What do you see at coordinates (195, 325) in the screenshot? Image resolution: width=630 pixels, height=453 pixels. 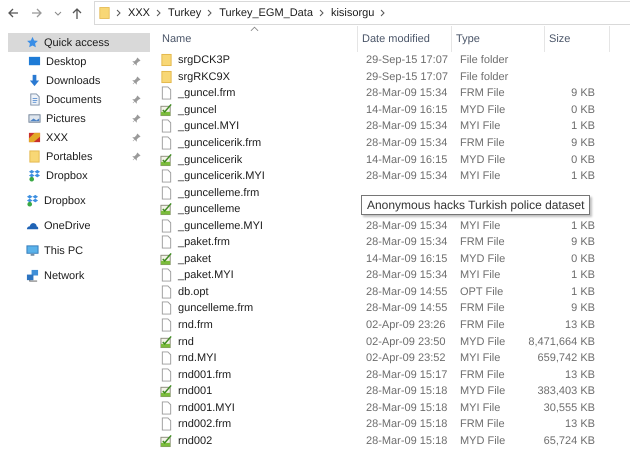 I see `file-name: rnd.frm` at bounding box center [195, 325].